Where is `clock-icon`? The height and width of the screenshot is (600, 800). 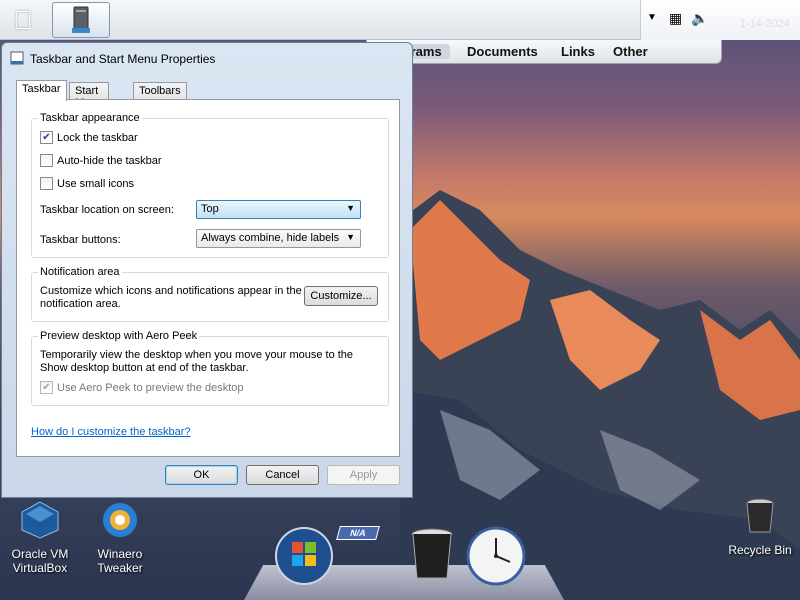
clock-icon is located at coordinates (496, 556).